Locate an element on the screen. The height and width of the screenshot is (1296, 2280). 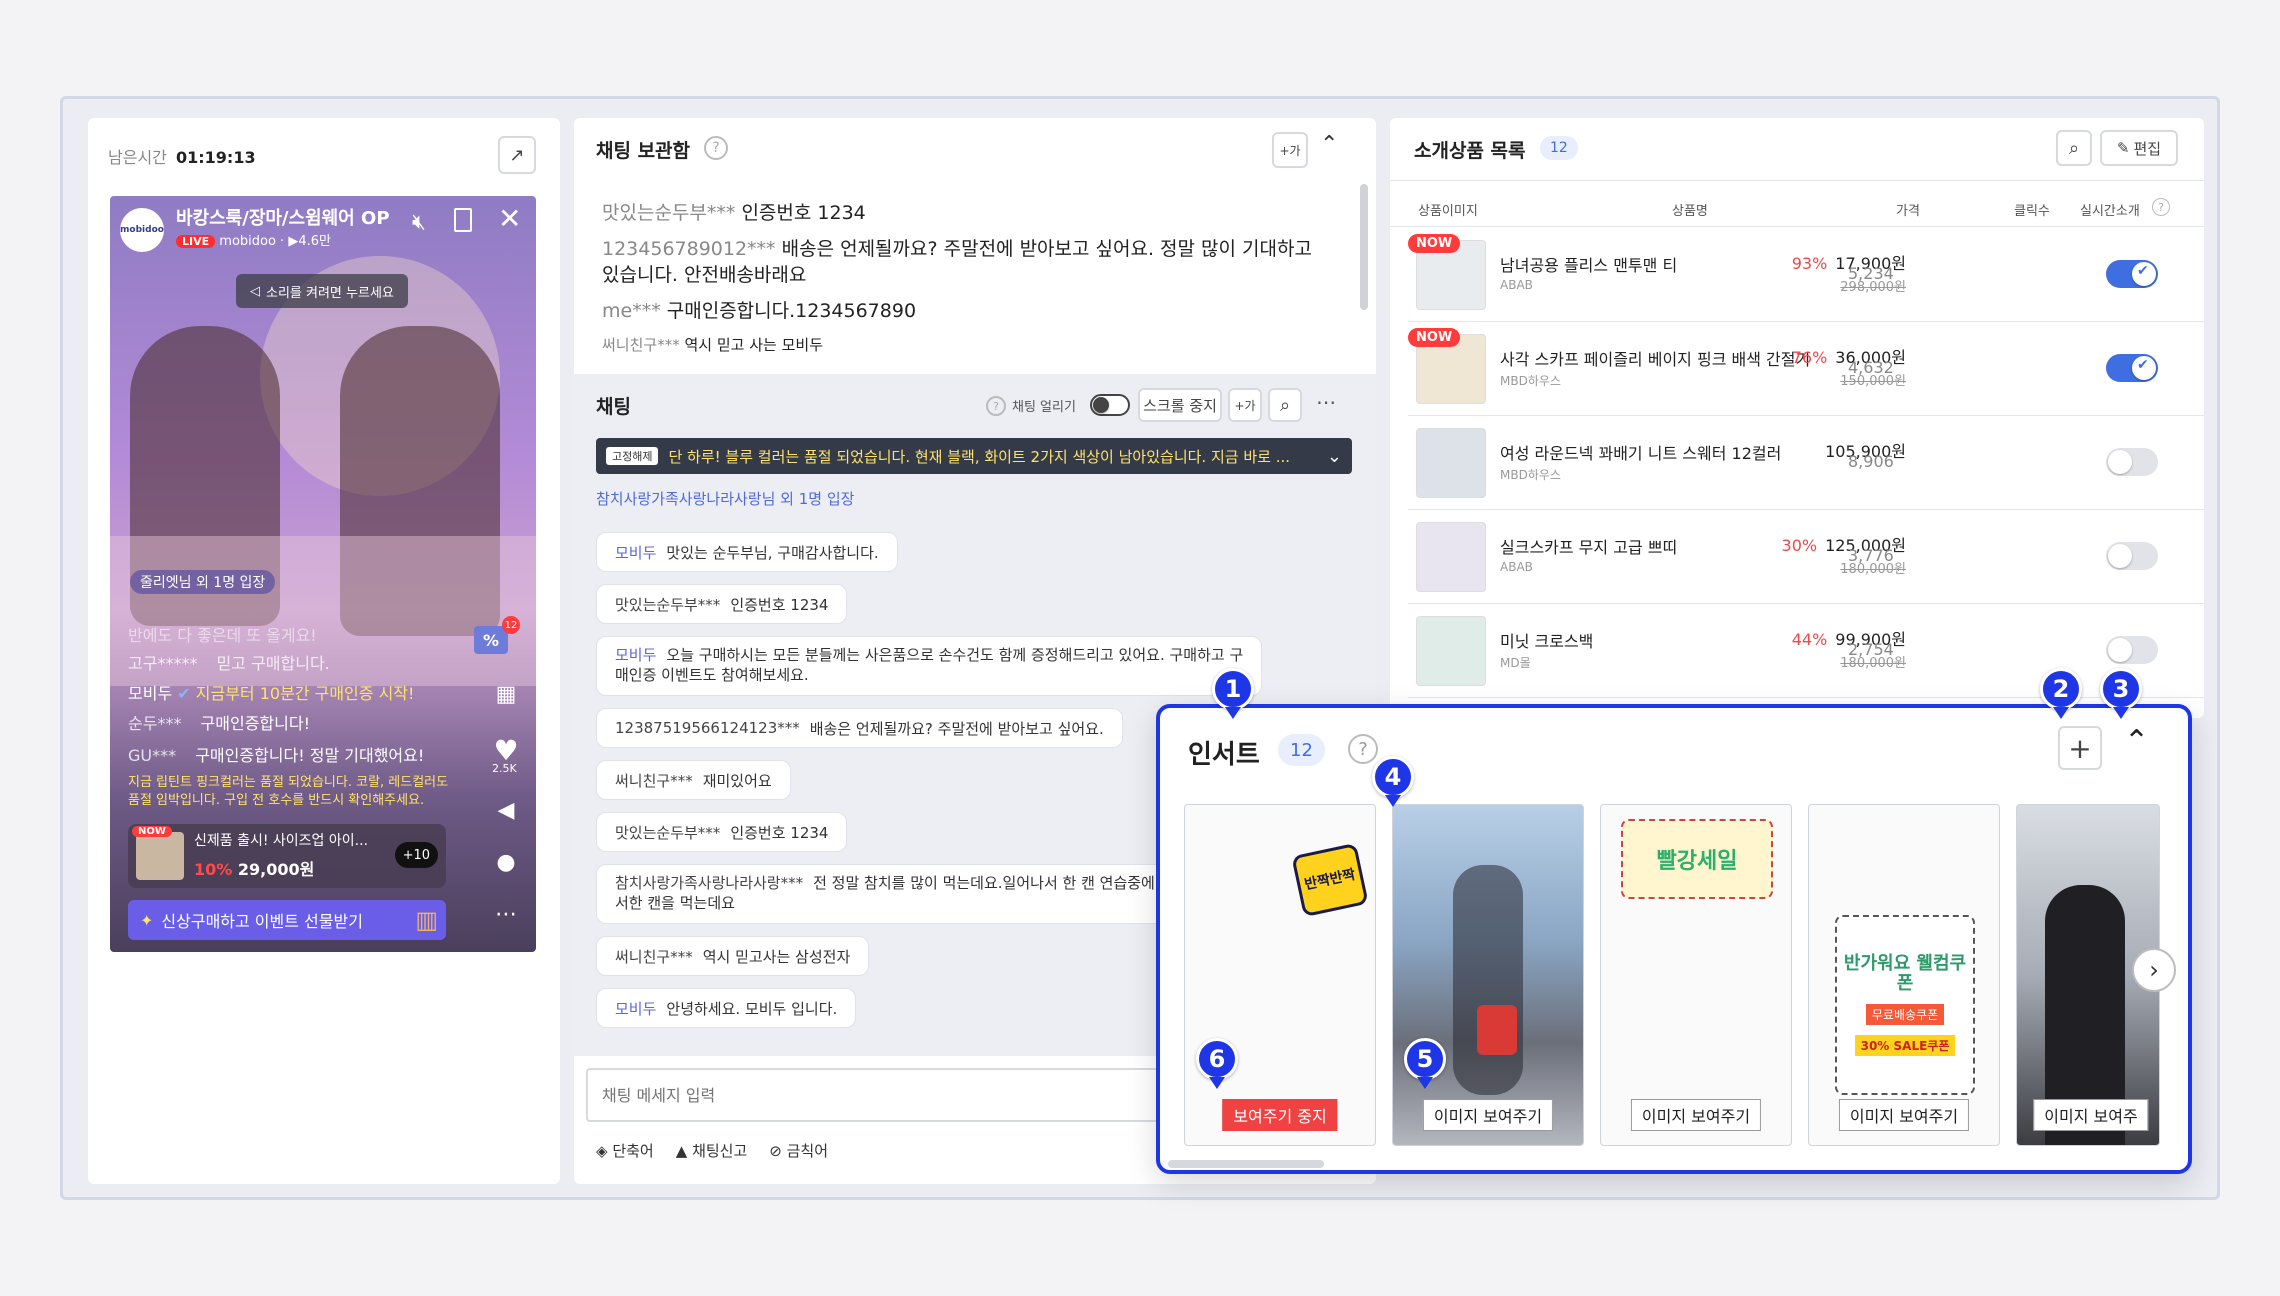
chat-message: 모비두 맛있는 순두부님, 구매감사합니다. is located at coordinates (747, 552).